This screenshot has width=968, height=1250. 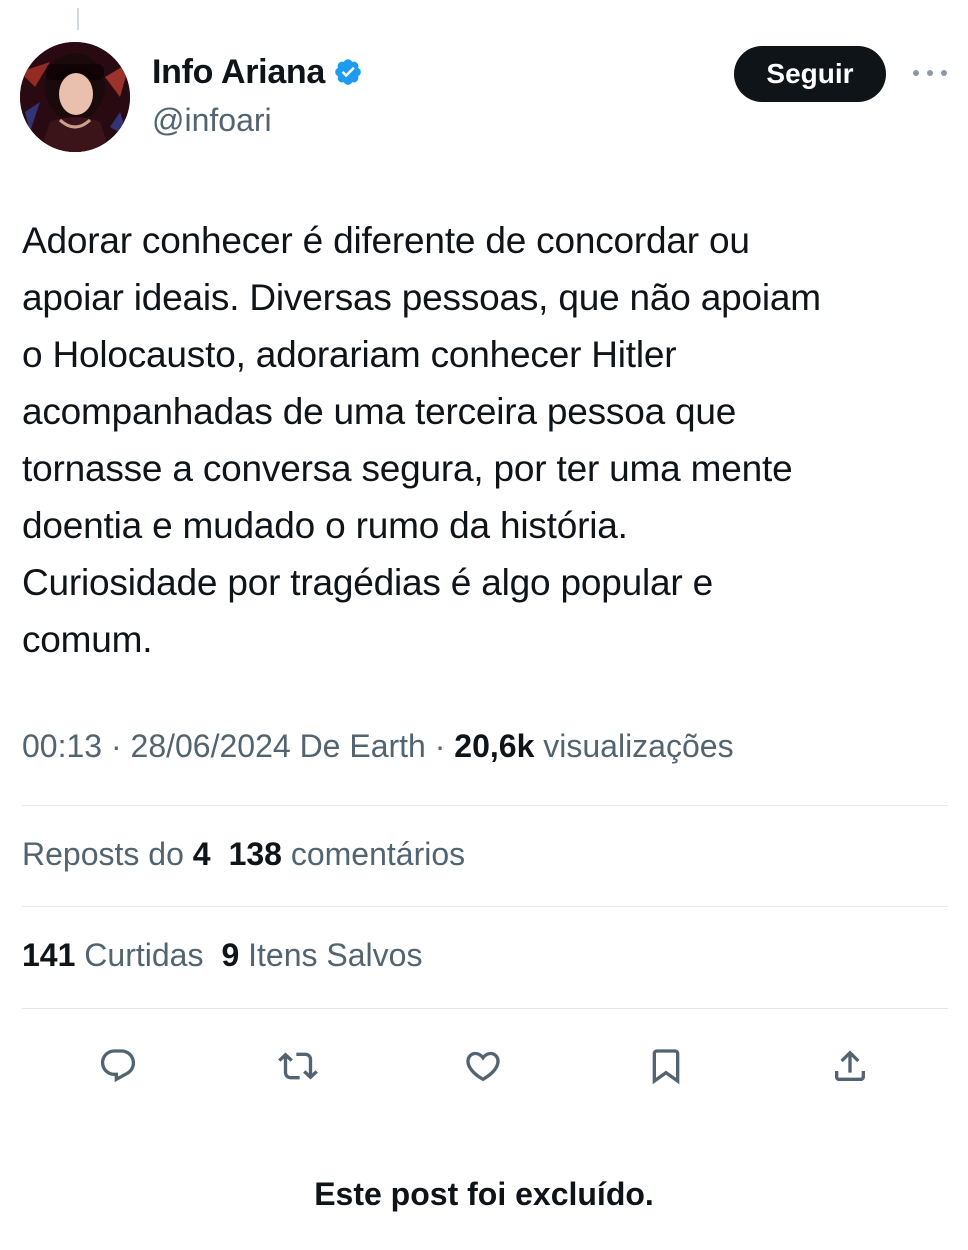 I want to click on bookmark-button, so click(x=666, y=1066).